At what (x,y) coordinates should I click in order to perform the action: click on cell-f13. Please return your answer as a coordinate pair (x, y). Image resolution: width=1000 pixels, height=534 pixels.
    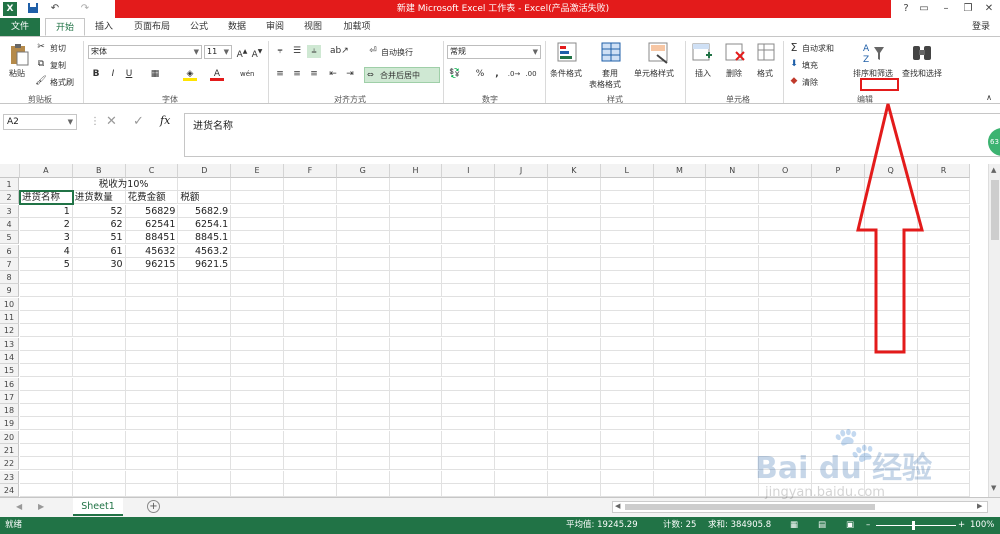
    Looking at the image, I should click on (310, 344).